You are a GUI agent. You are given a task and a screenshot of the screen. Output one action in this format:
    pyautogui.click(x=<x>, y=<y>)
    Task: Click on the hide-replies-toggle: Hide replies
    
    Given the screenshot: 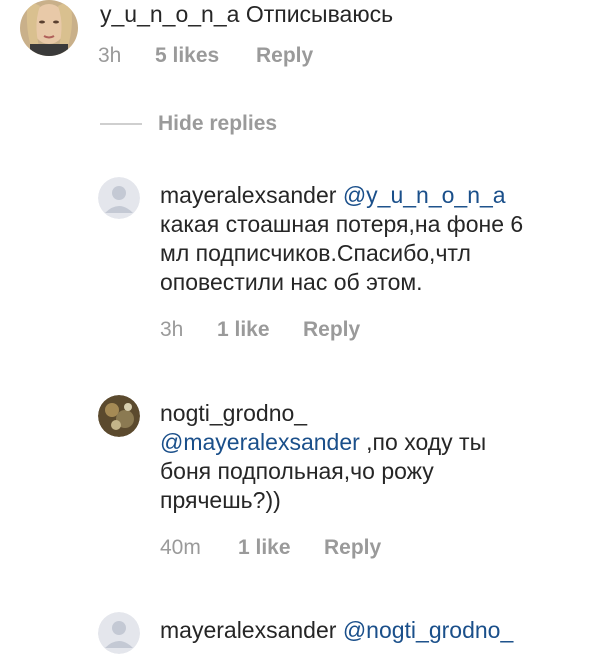 What is the action you would take?
    pyautogui.click(x=188, y=124)
    